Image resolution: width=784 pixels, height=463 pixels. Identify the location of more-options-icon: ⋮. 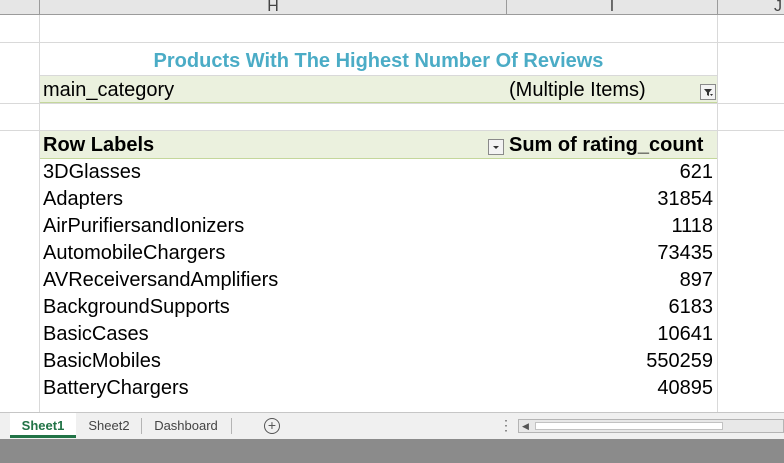
(506, 425).